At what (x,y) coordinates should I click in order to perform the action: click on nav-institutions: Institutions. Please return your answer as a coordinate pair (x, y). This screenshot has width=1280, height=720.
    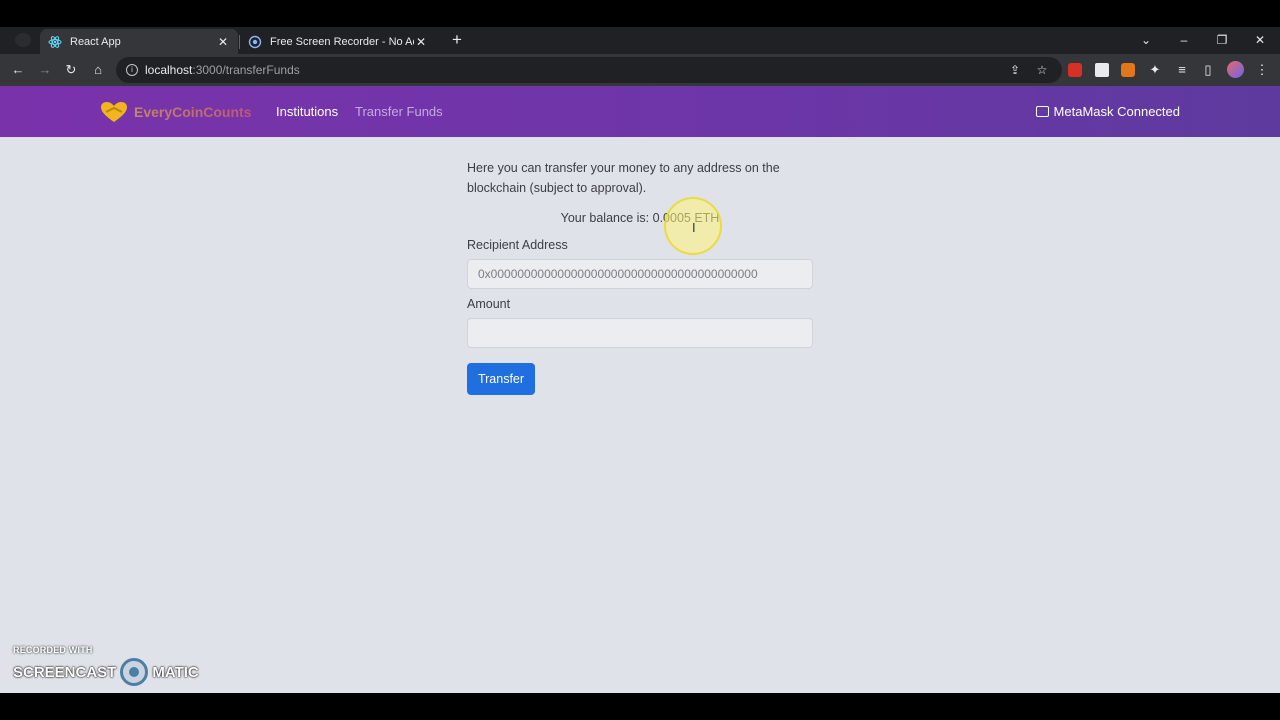
    Looking at the image, I should click on (307, 111).